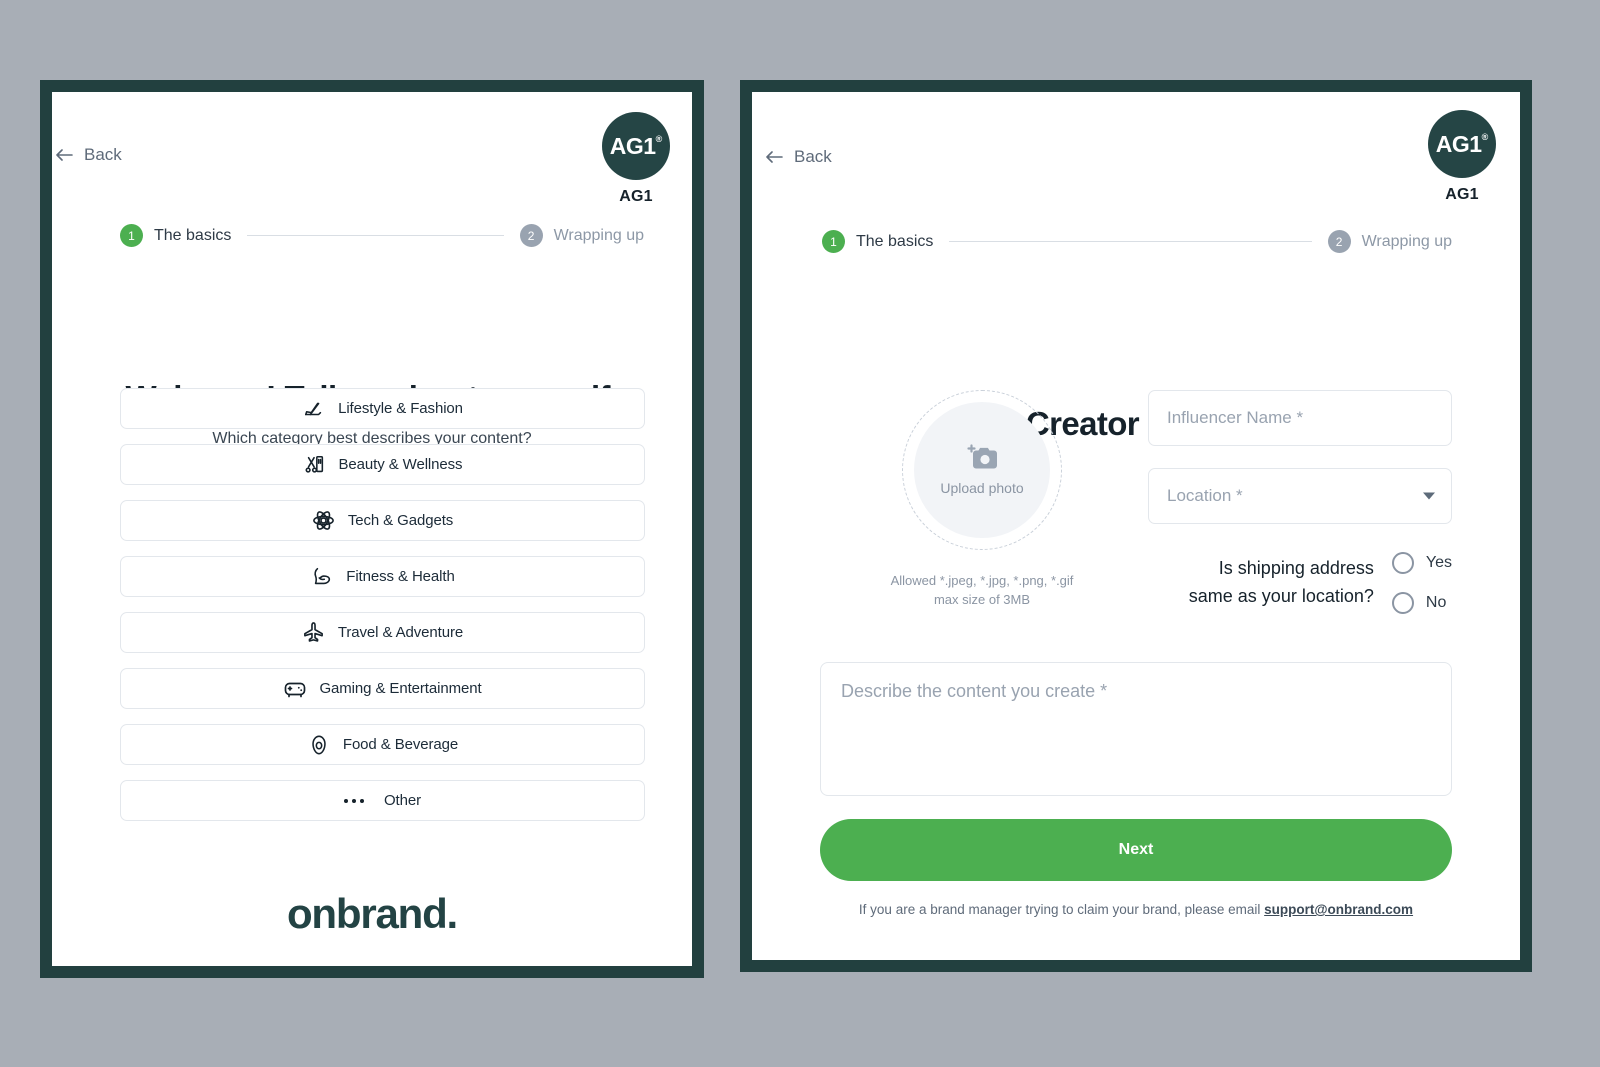 The image size is (1600, 1067). What do you see at coordinates (974, 691) in the screenshot?
I see `content-description-placeholder: Describe the content you create *` at bounding box center [974, 691].